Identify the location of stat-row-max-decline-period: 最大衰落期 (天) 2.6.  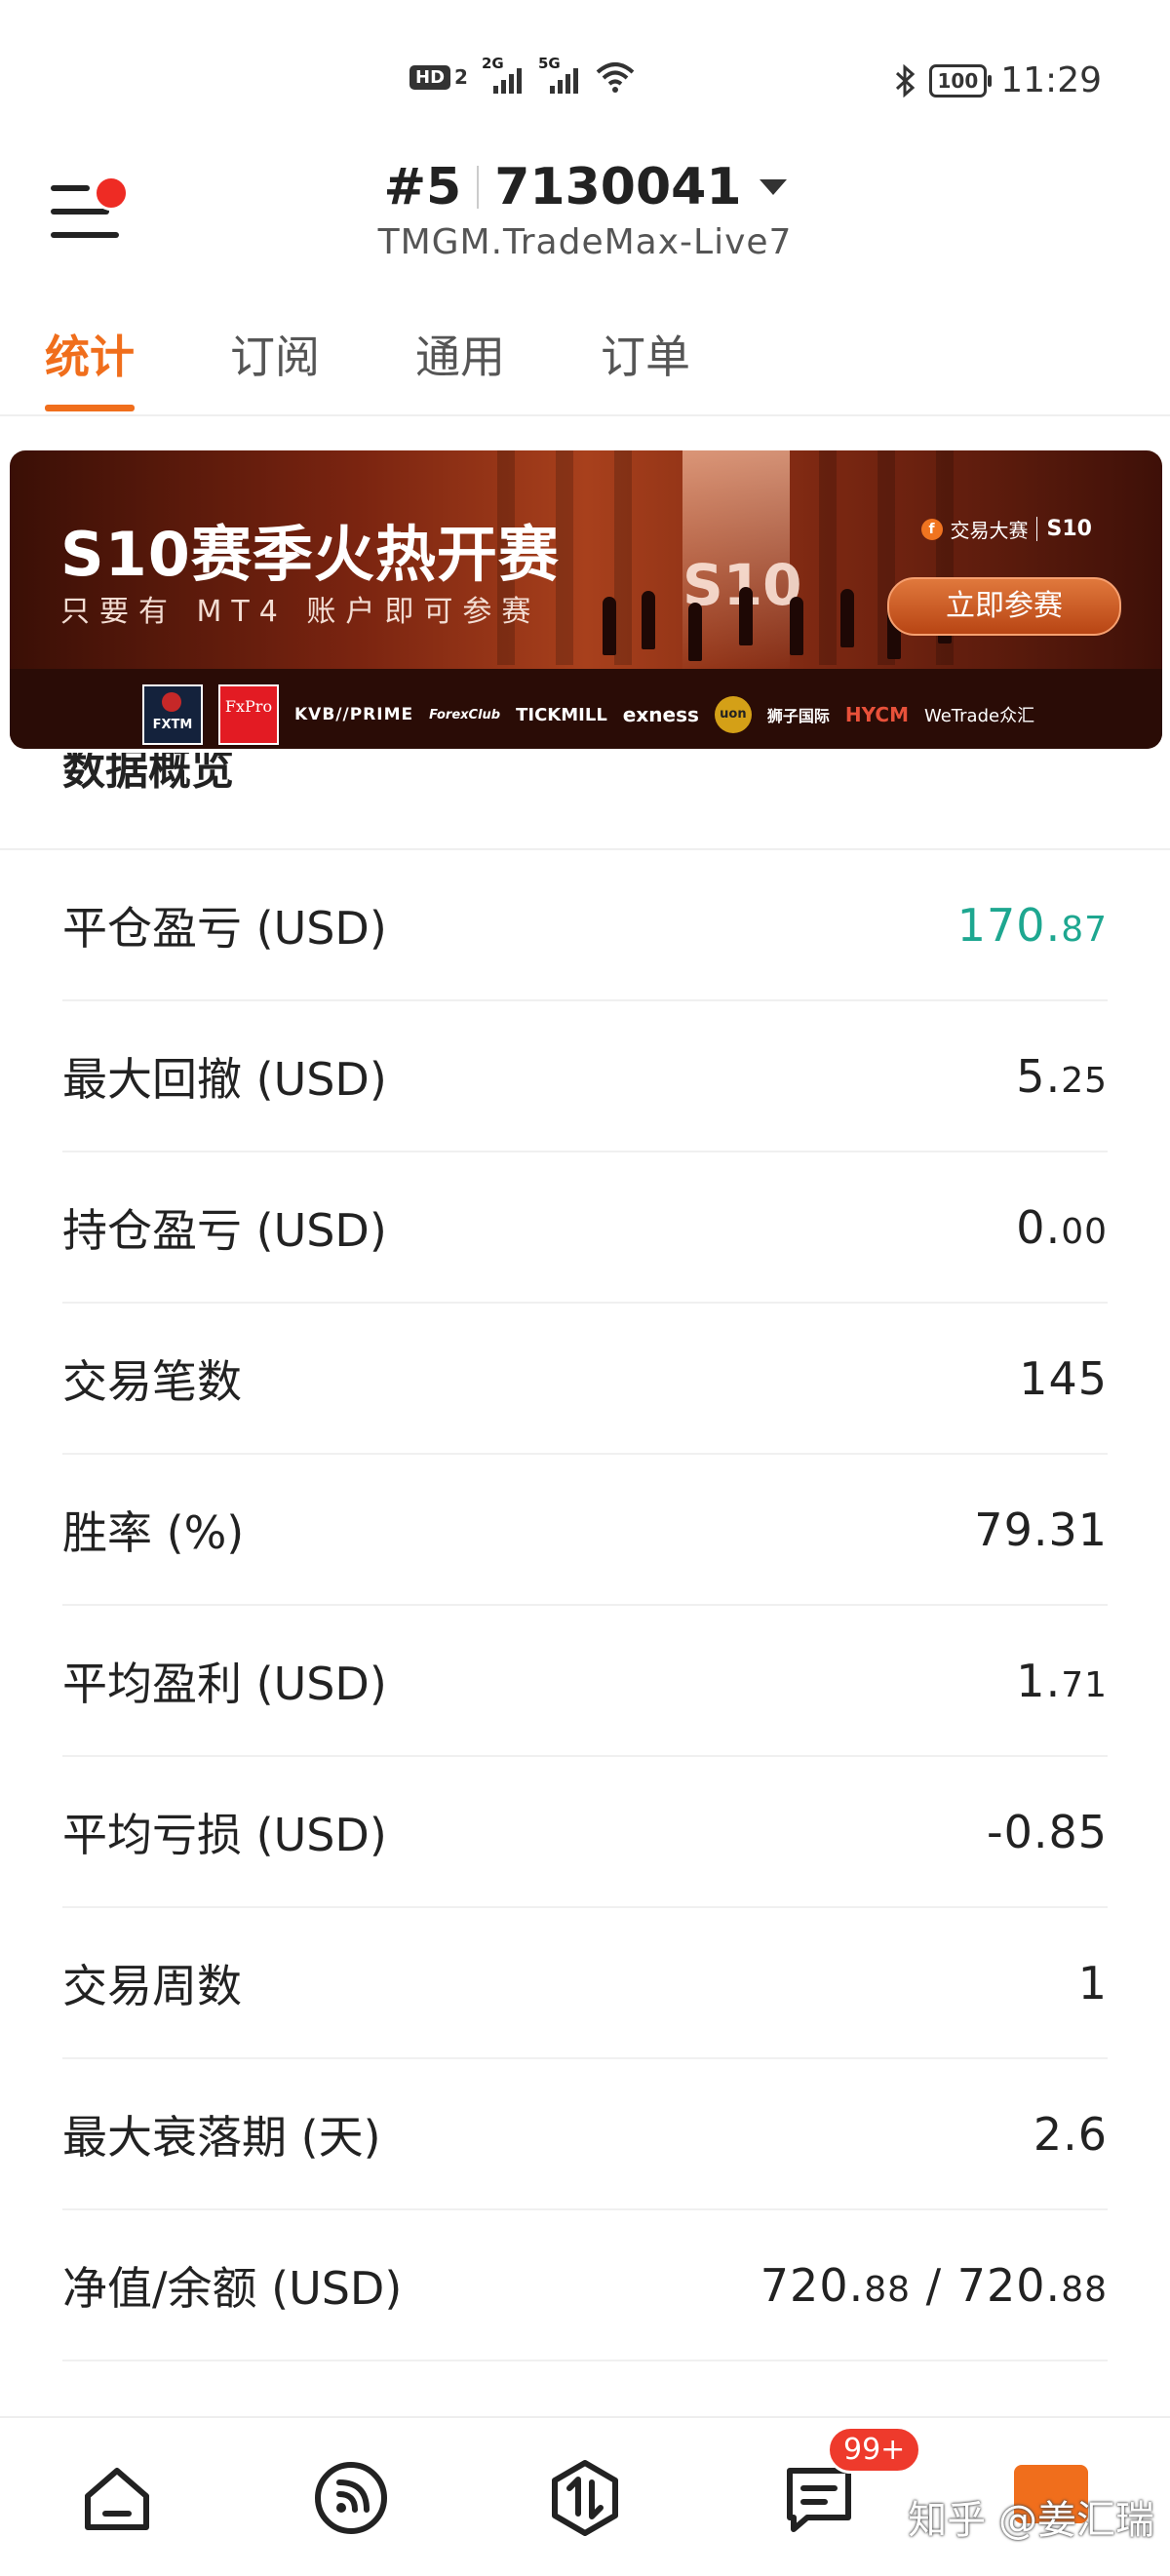
(585, 2134).